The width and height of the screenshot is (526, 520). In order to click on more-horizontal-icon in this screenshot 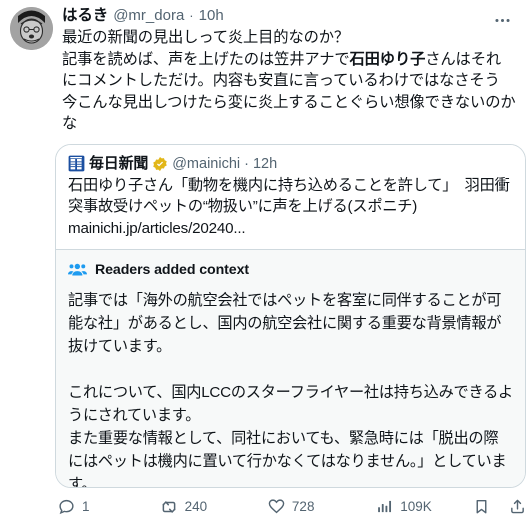, I will do `click(502, 20)`.